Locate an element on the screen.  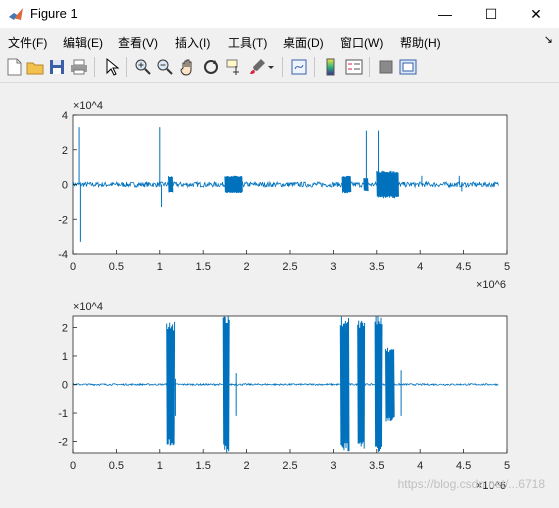
save-icon is located at coordinates (57, 67).